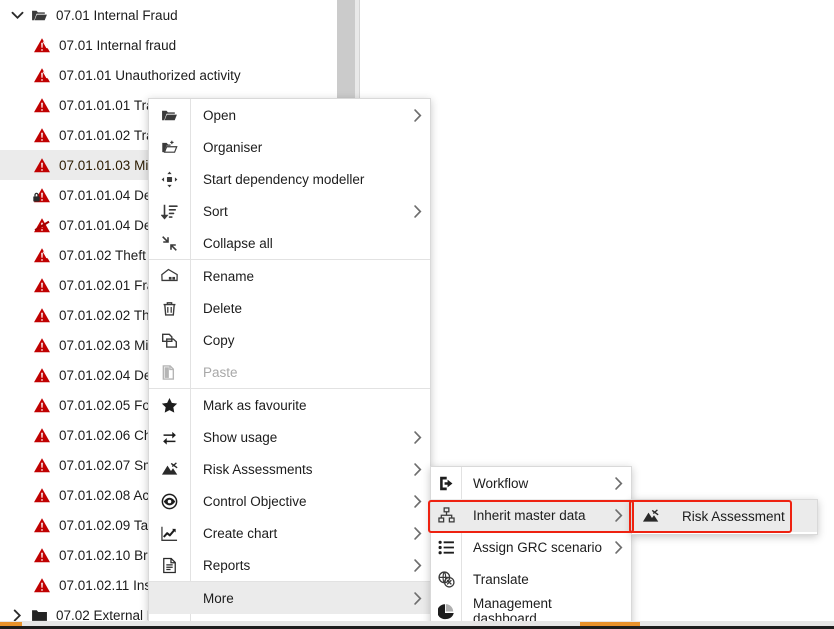 The width and height of the screenshot is (834, 629). I want to click on menu-item-start-dependency-modeller: Start dependency modeller, so click(289, 179).